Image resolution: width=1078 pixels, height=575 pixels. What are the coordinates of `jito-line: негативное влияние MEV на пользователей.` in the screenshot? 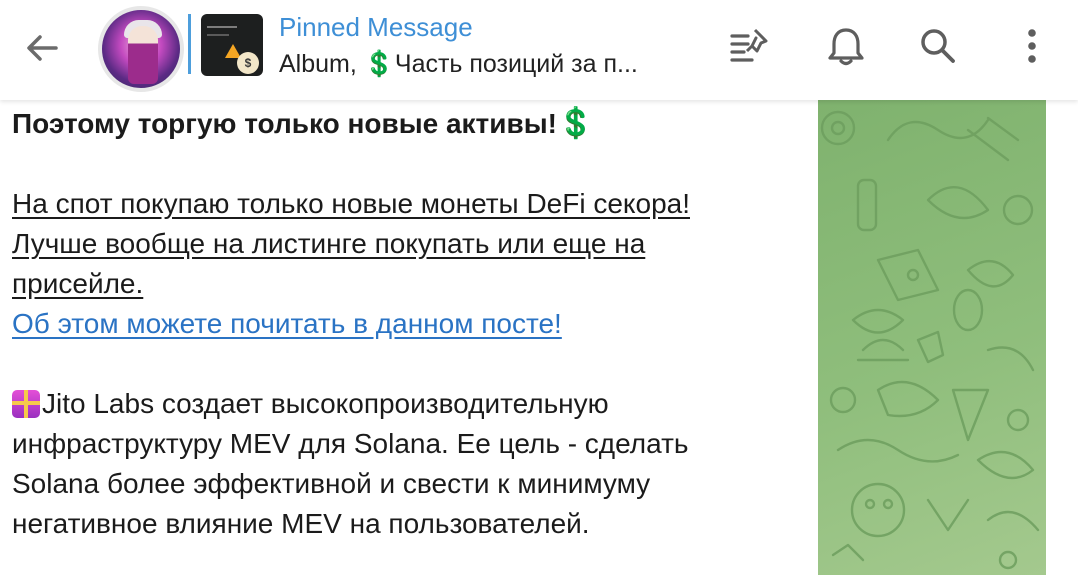 It's located at (301, 523).